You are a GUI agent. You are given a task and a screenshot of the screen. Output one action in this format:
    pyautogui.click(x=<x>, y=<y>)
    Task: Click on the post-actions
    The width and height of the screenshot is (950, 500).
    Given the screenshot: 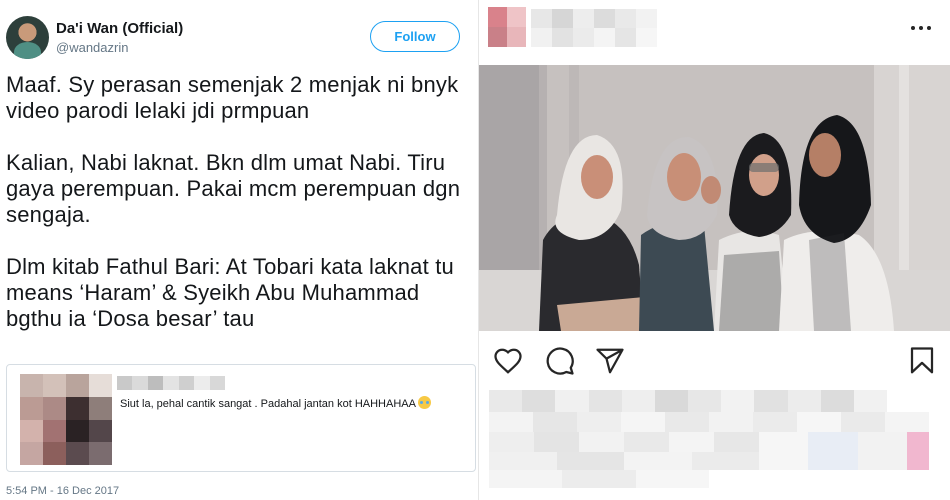 What is the action you would take?
    pyautogui.click(x=714, y=360)
    